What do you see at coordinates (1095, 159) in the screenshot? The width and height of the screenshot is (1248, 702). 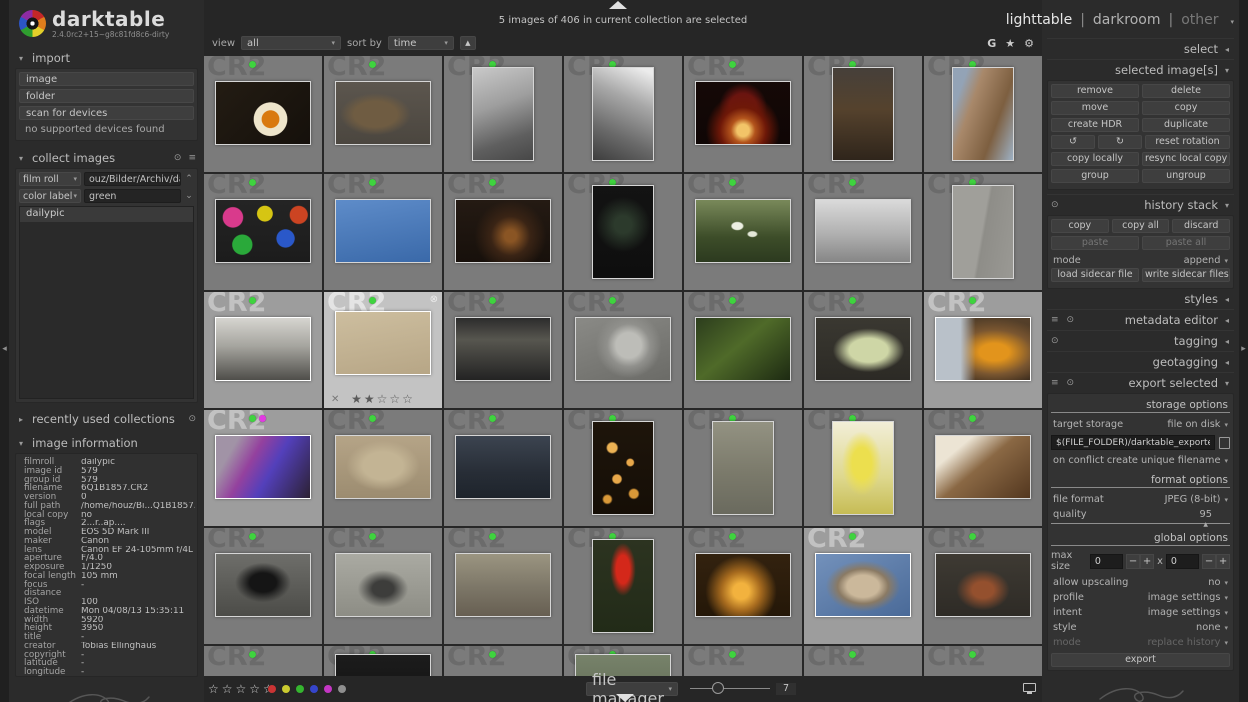 I see `panel-button: copy locally` at bounding box center [1095, 159].